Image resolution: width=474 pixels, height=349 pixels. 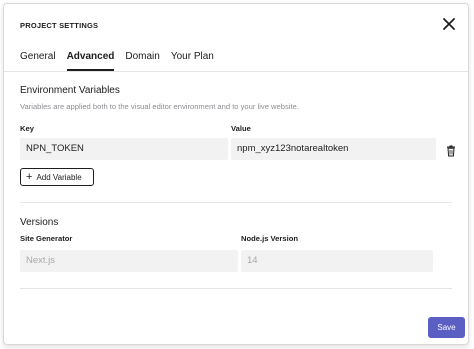 What do you see at coordinates (446, 327) in the screenshot?
I see `save-button: Save` at bounding box center [446, 327].